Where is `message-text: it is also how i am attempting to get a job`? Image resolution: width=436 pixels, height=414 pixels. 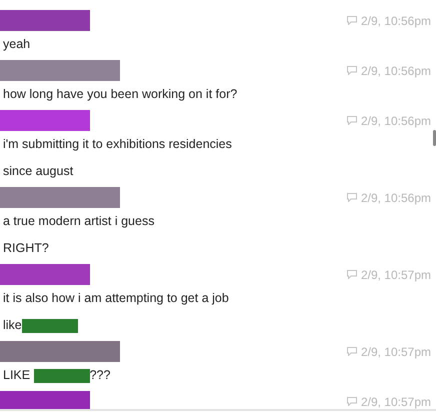
message-text: it is also how i am attempting to get a job is located at coordinates (116, 298).